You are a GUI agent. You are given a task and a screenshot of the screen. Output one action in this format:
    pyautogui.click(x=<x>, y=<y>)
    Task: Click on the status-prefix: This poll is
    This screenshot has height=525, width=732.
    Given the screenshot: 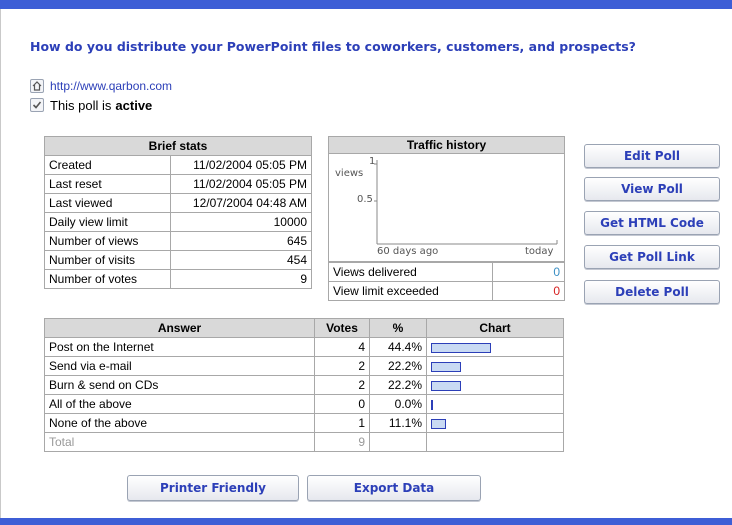 What is the action you would take?
    pyautogui.click(x=81, y=105)
    